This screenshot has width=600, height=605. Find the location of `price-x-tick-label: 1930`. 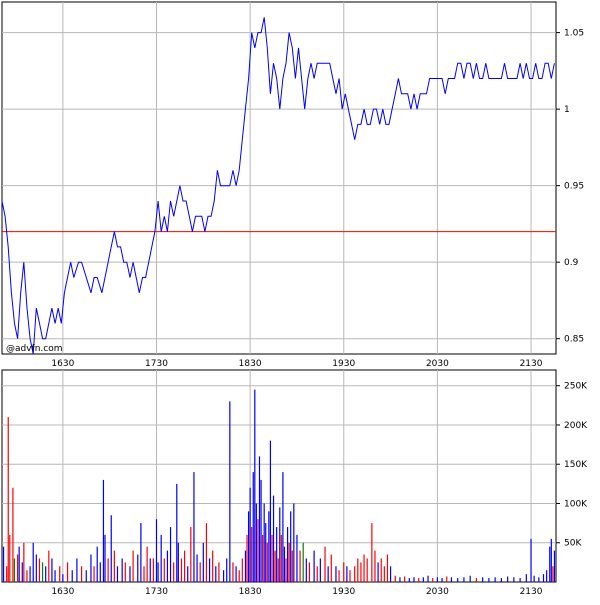

price-x-tick-label: 1930 is located at coordinates (343, 364).